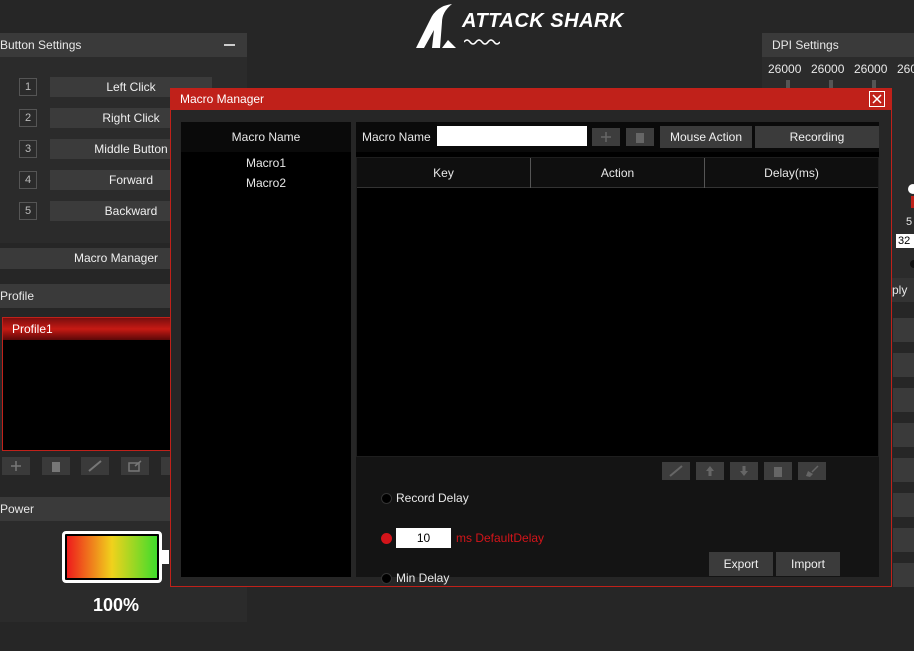 The width and height of the screenshot is (914, 651). Describe the element at coordinates (17, 509) in the screenshot. I see `power-title: Power` at that location.